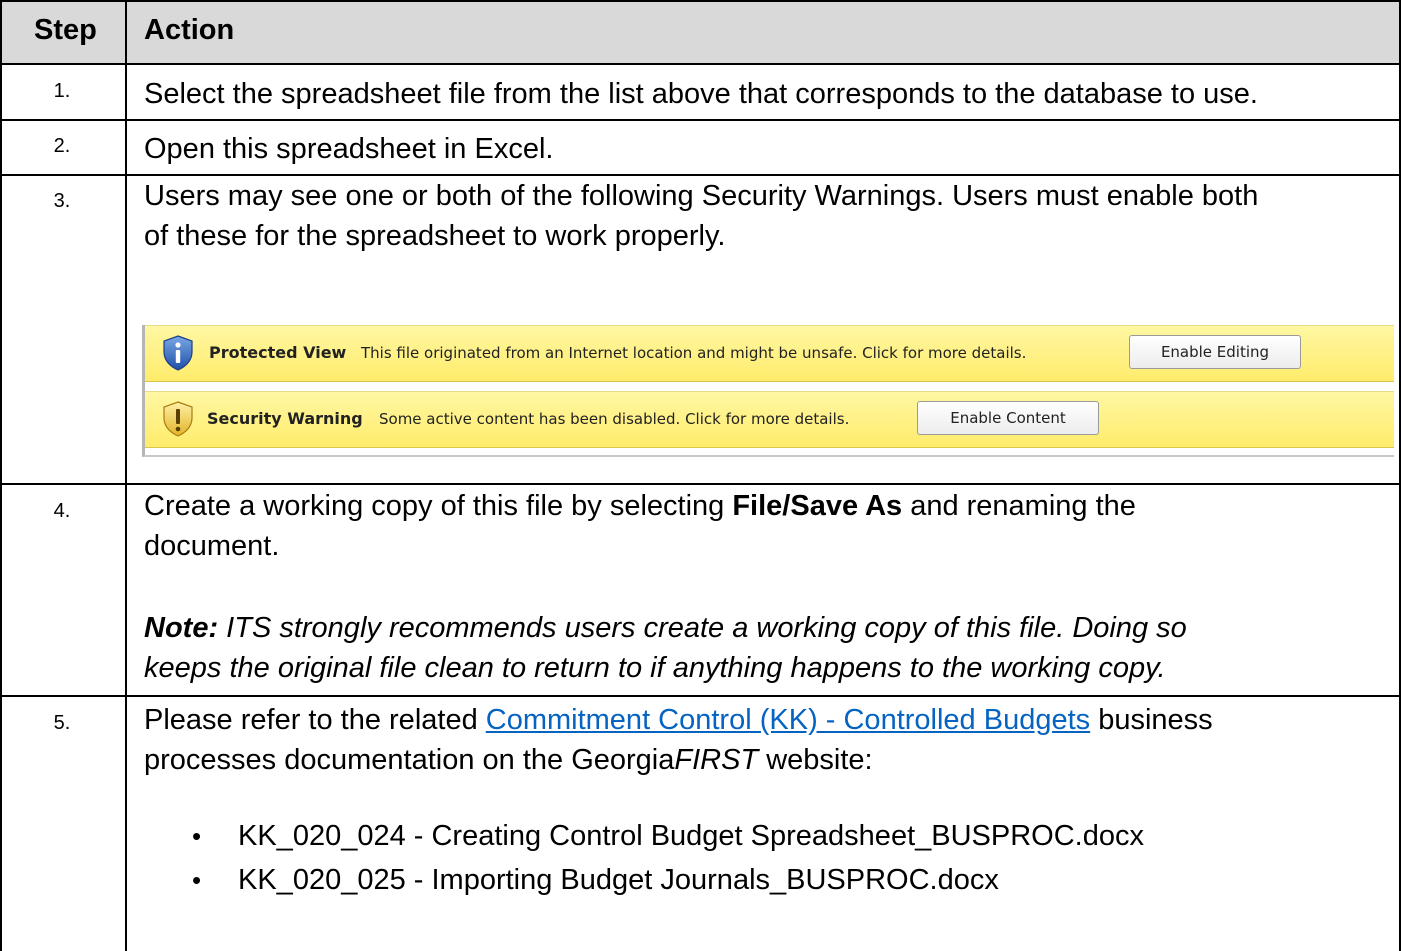 The width and height of the screenshot is (1401, 951). What do you see at coordinates (1215, 352) in the screenshot?
I see `enable-editing-button: Enable Editing` at bounding box center [1215, 352].